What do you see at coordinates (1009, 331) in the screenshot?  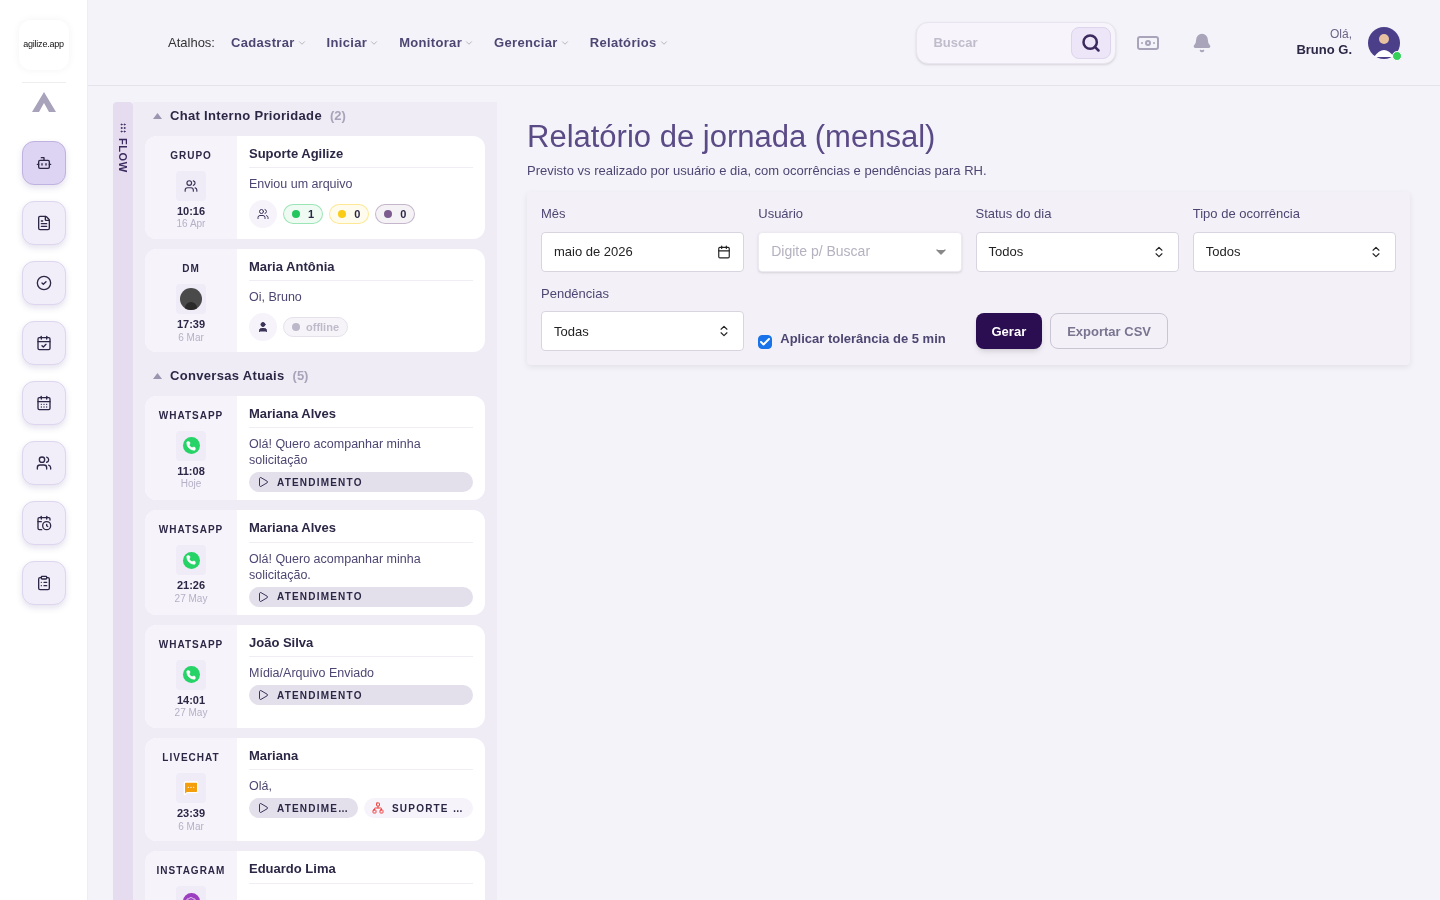 I see `generate-button: Gerar` at bounding box center [1009, 331].